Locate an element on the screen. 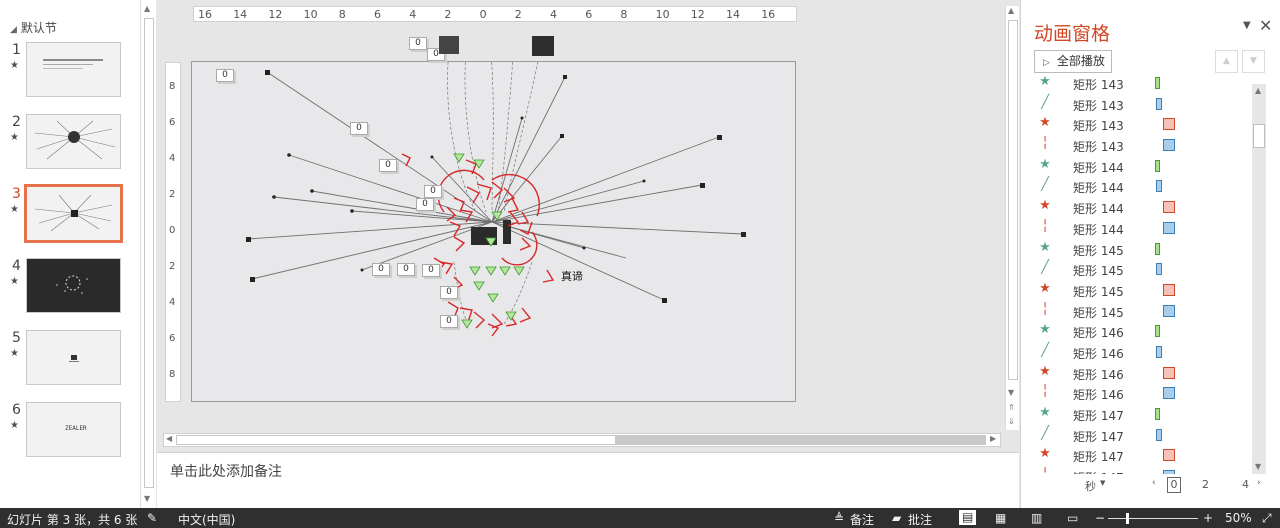  animation-item: ╎ 矩形 145 is located at coordinates (1143, 310).